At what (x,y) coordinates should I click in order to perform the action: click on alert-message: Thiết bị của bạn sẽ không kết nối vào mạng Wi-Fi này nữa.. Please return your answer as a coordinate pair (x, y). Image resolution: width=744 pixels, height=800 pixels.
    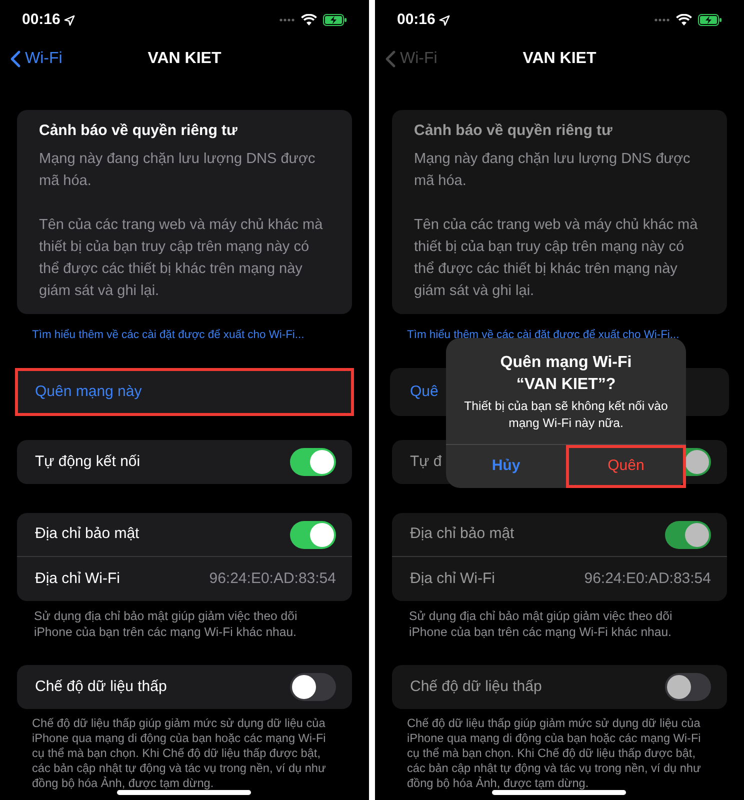
    Looking at the image, I should click on (566, 415).